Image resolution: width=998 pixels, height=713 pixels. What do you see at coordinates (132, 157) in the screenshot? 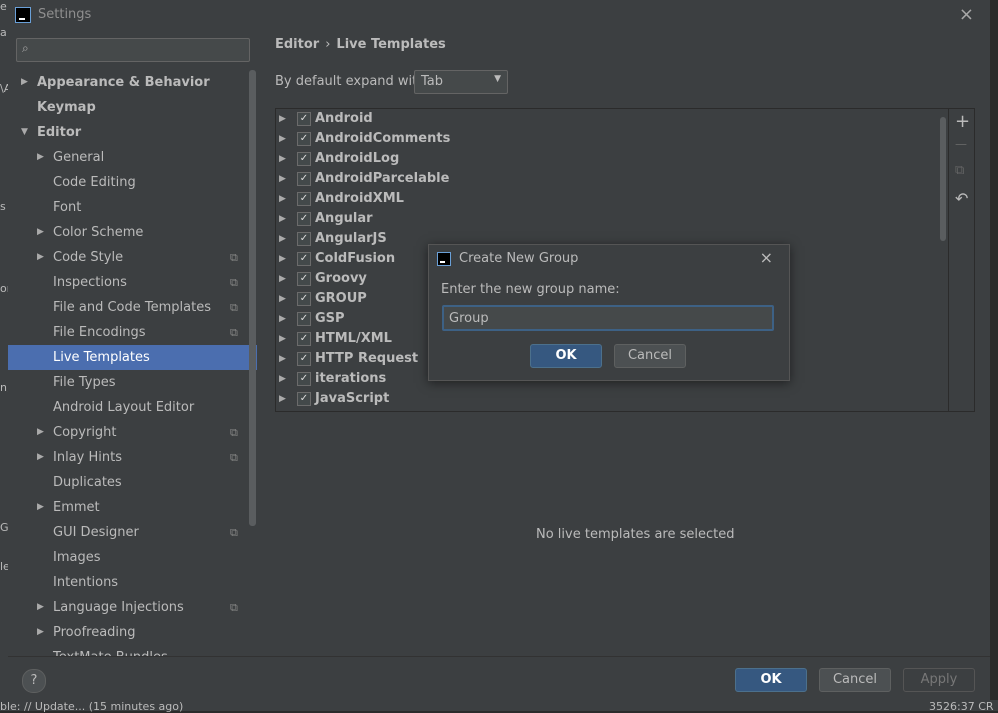
I see `sidebar-item: ▶ General` at bounding box center [132, 157].